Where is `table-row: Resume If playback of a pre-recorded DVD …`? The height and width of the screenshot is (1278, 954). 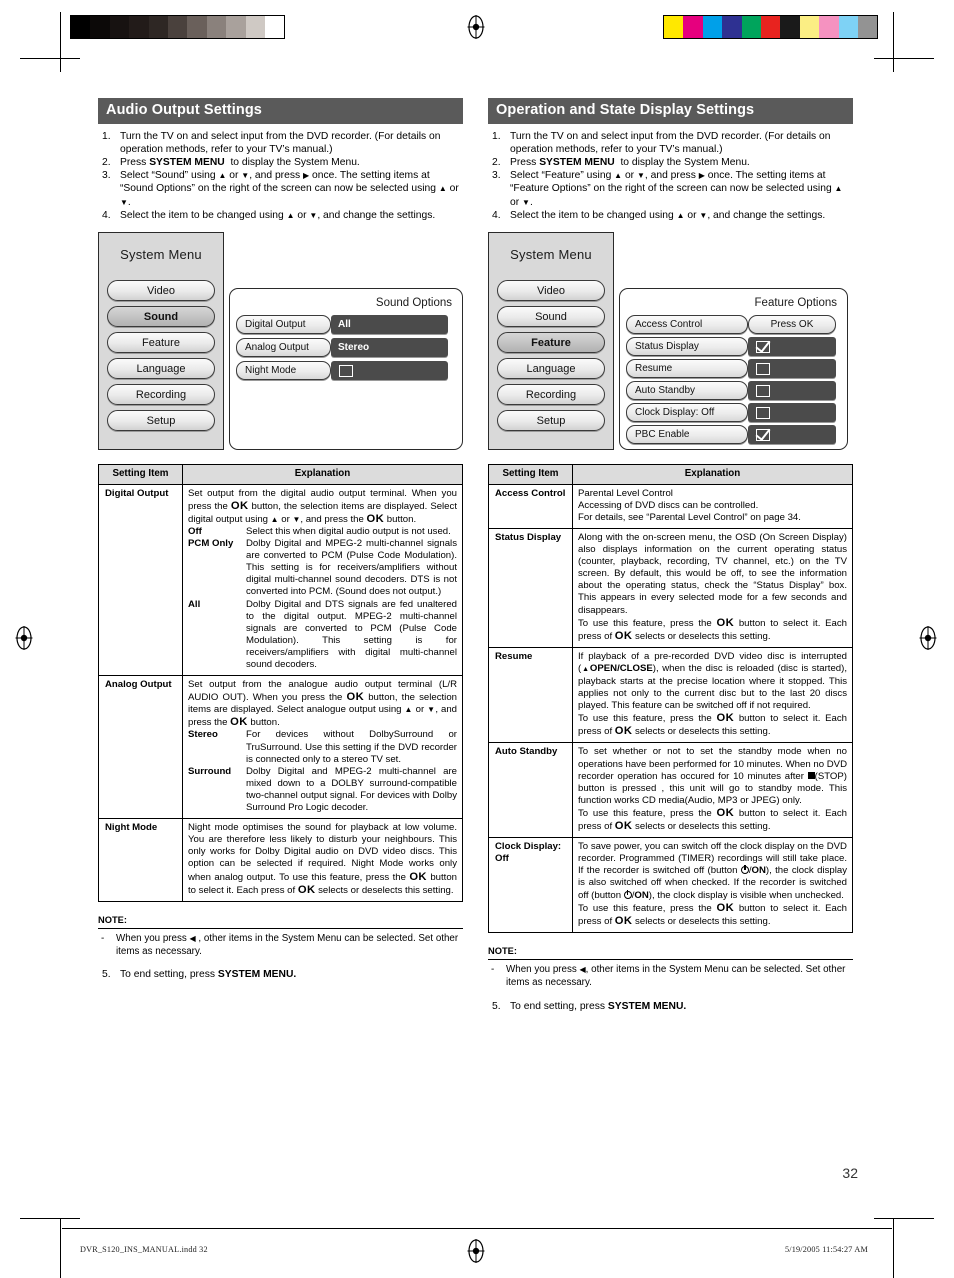 table-row: Resume If playback of a pre-recorded DVD … is located at coordinates (670, 695).